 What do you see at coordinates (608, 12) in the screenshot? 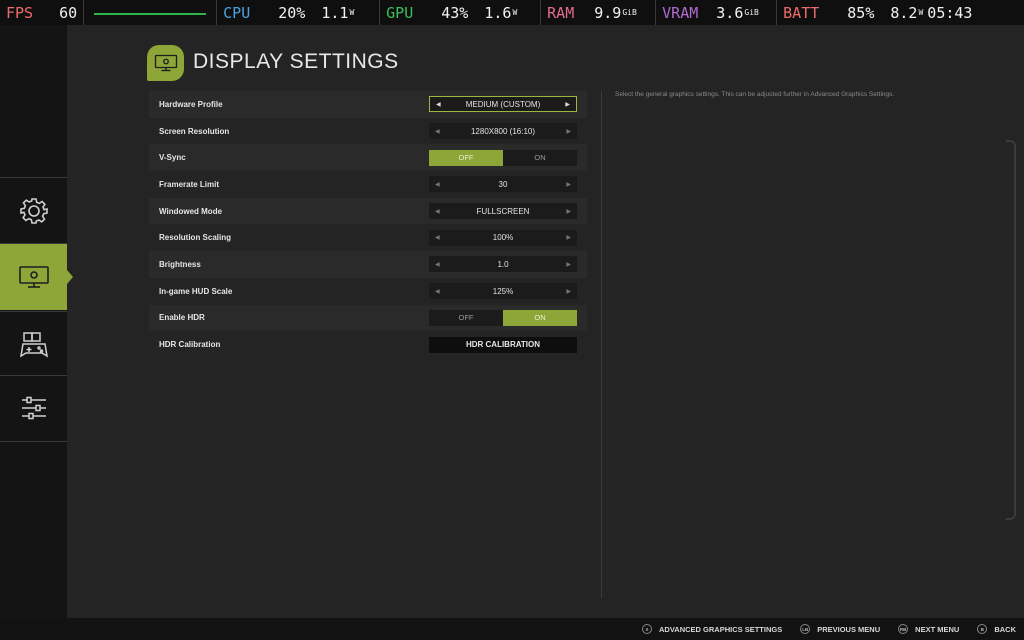
I see `ram-value: 9.9` at bounding box center [608, 12].